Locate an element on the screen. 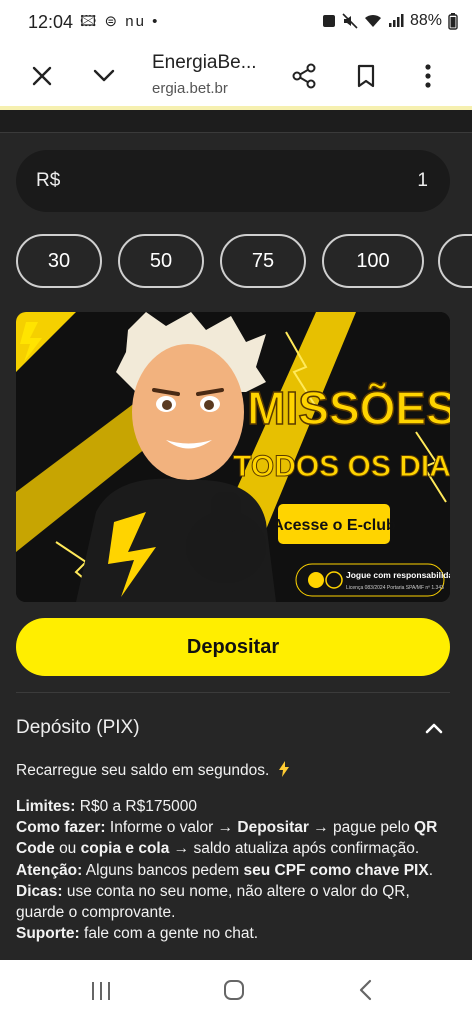 The height and width of the screenshot is (1024, 472). close-button is located at coordinates (42, 76).